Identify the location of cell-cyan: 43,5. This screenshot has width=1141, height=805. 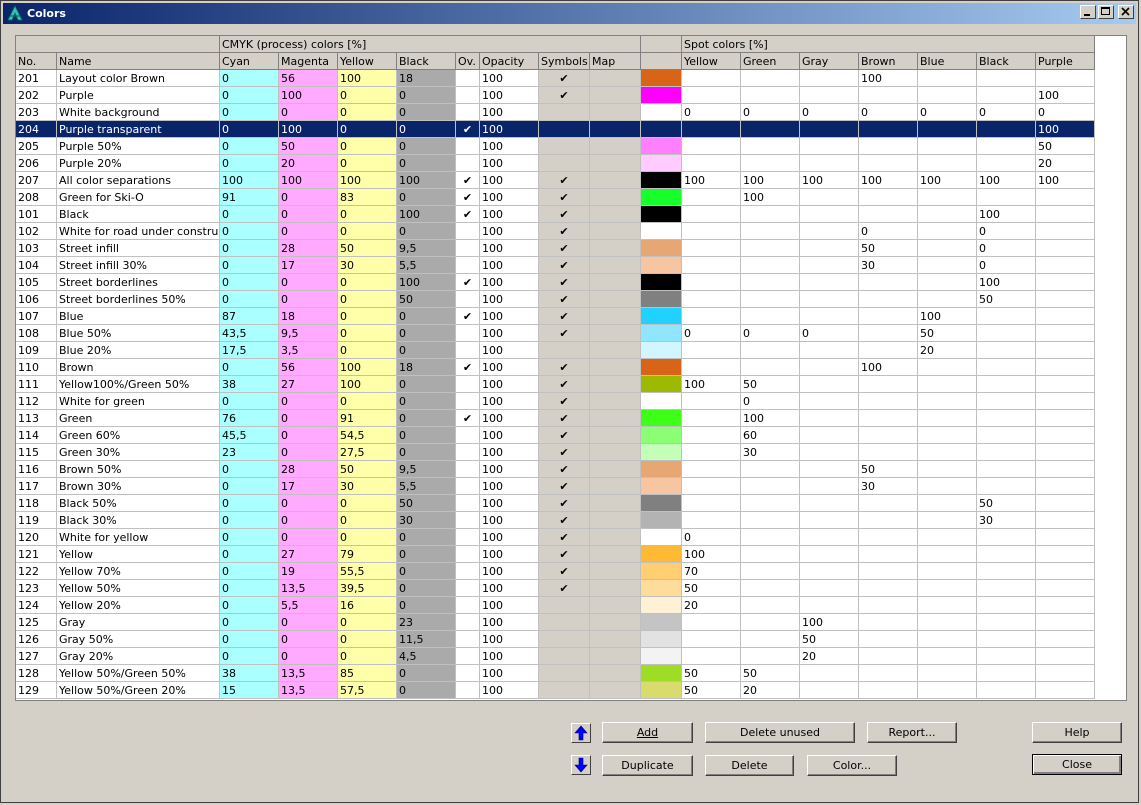
(249, 333).